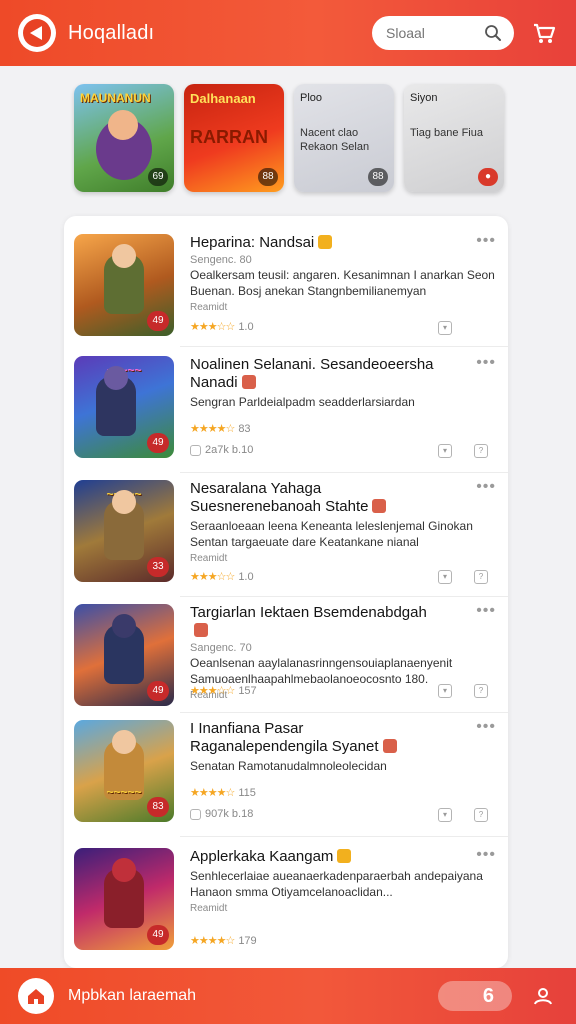  Describe the element at coordinates (229, 450) in the screenshot. I see `download-count: 2a7k b.10` at that location.